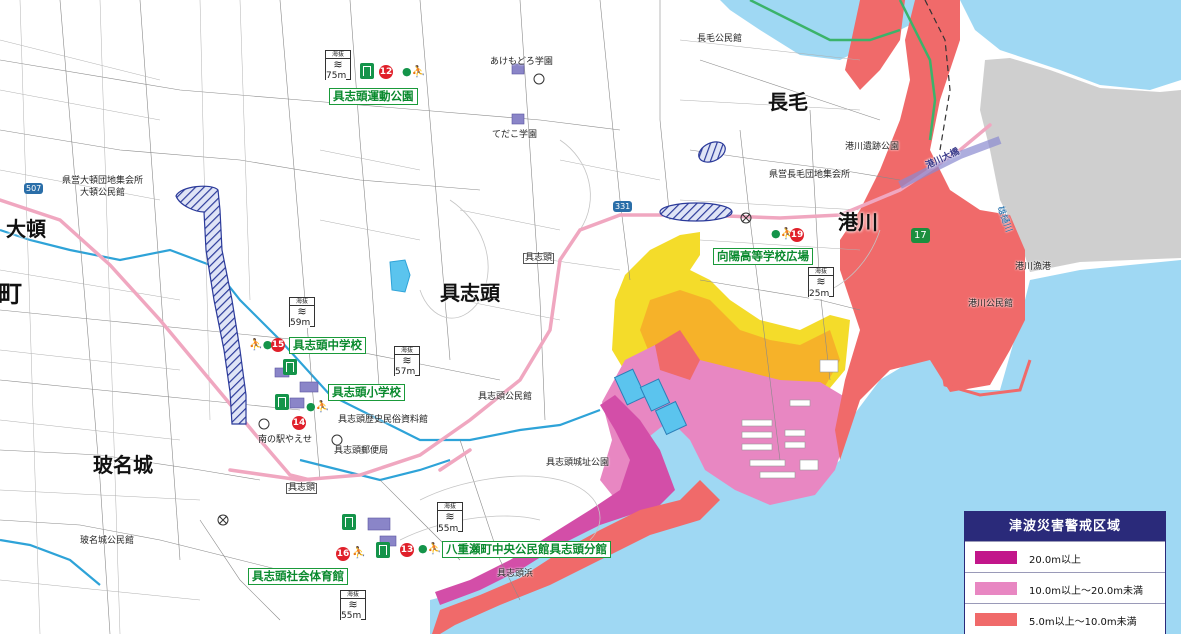  I want to click on legend-label: 5.0m以上～10.0m未満, so click(1083, 622).